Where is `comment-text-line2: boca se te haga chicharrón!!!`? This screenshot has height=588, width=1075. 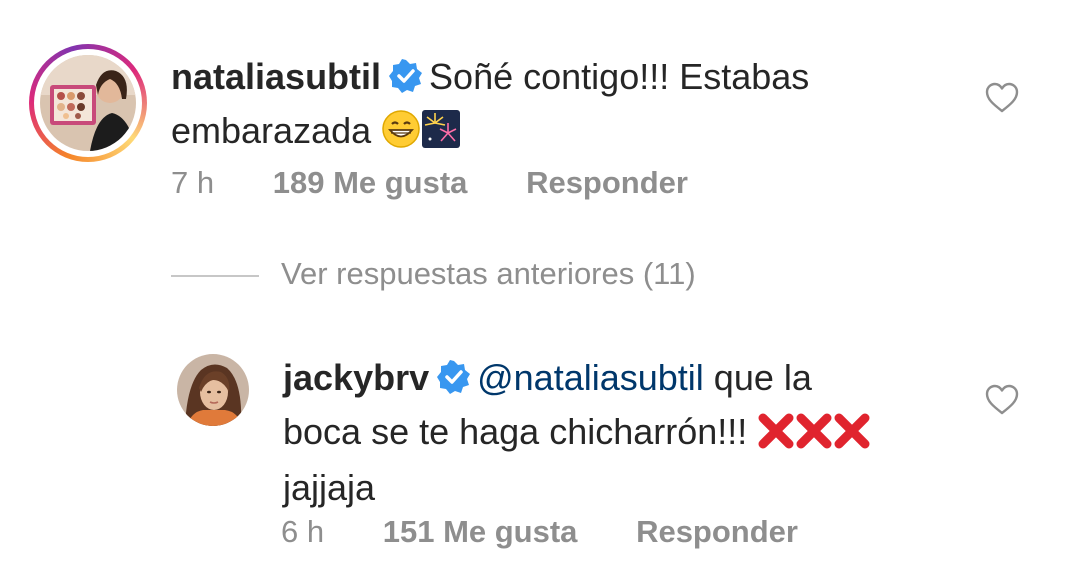 comment-text-line2: boca se te haga chicharrón!!! is located at coordinates (515, 431).